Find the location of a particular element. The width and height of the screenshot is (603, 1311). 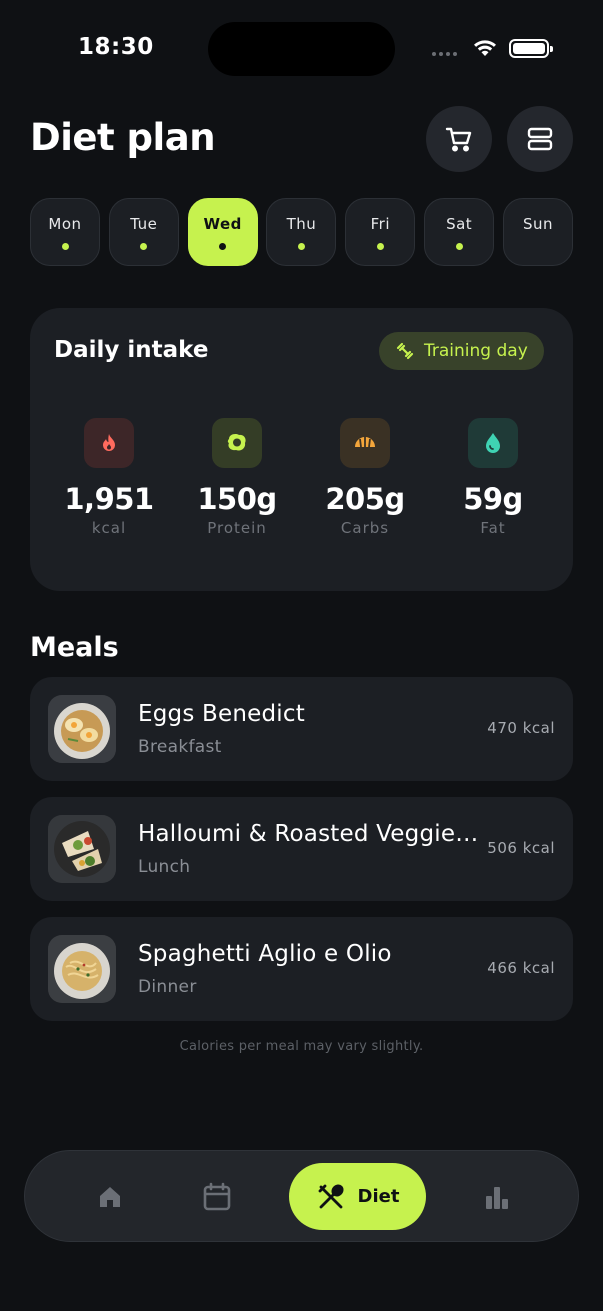

day-label: Thu is located at coordinates (301, 224).